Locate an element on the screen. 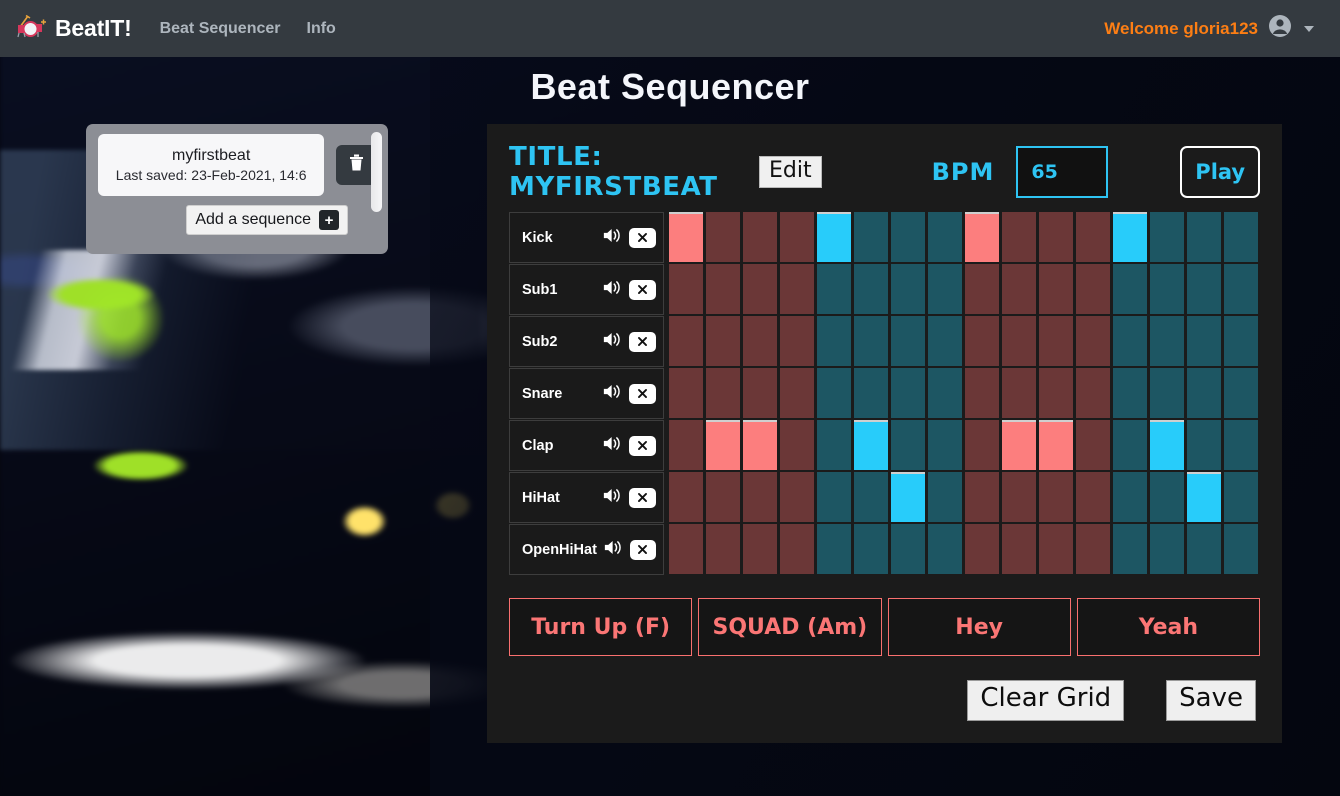 This screenshot has width=1340, height=796. sample-button-3: Hey is located at coordinates (979, 627).